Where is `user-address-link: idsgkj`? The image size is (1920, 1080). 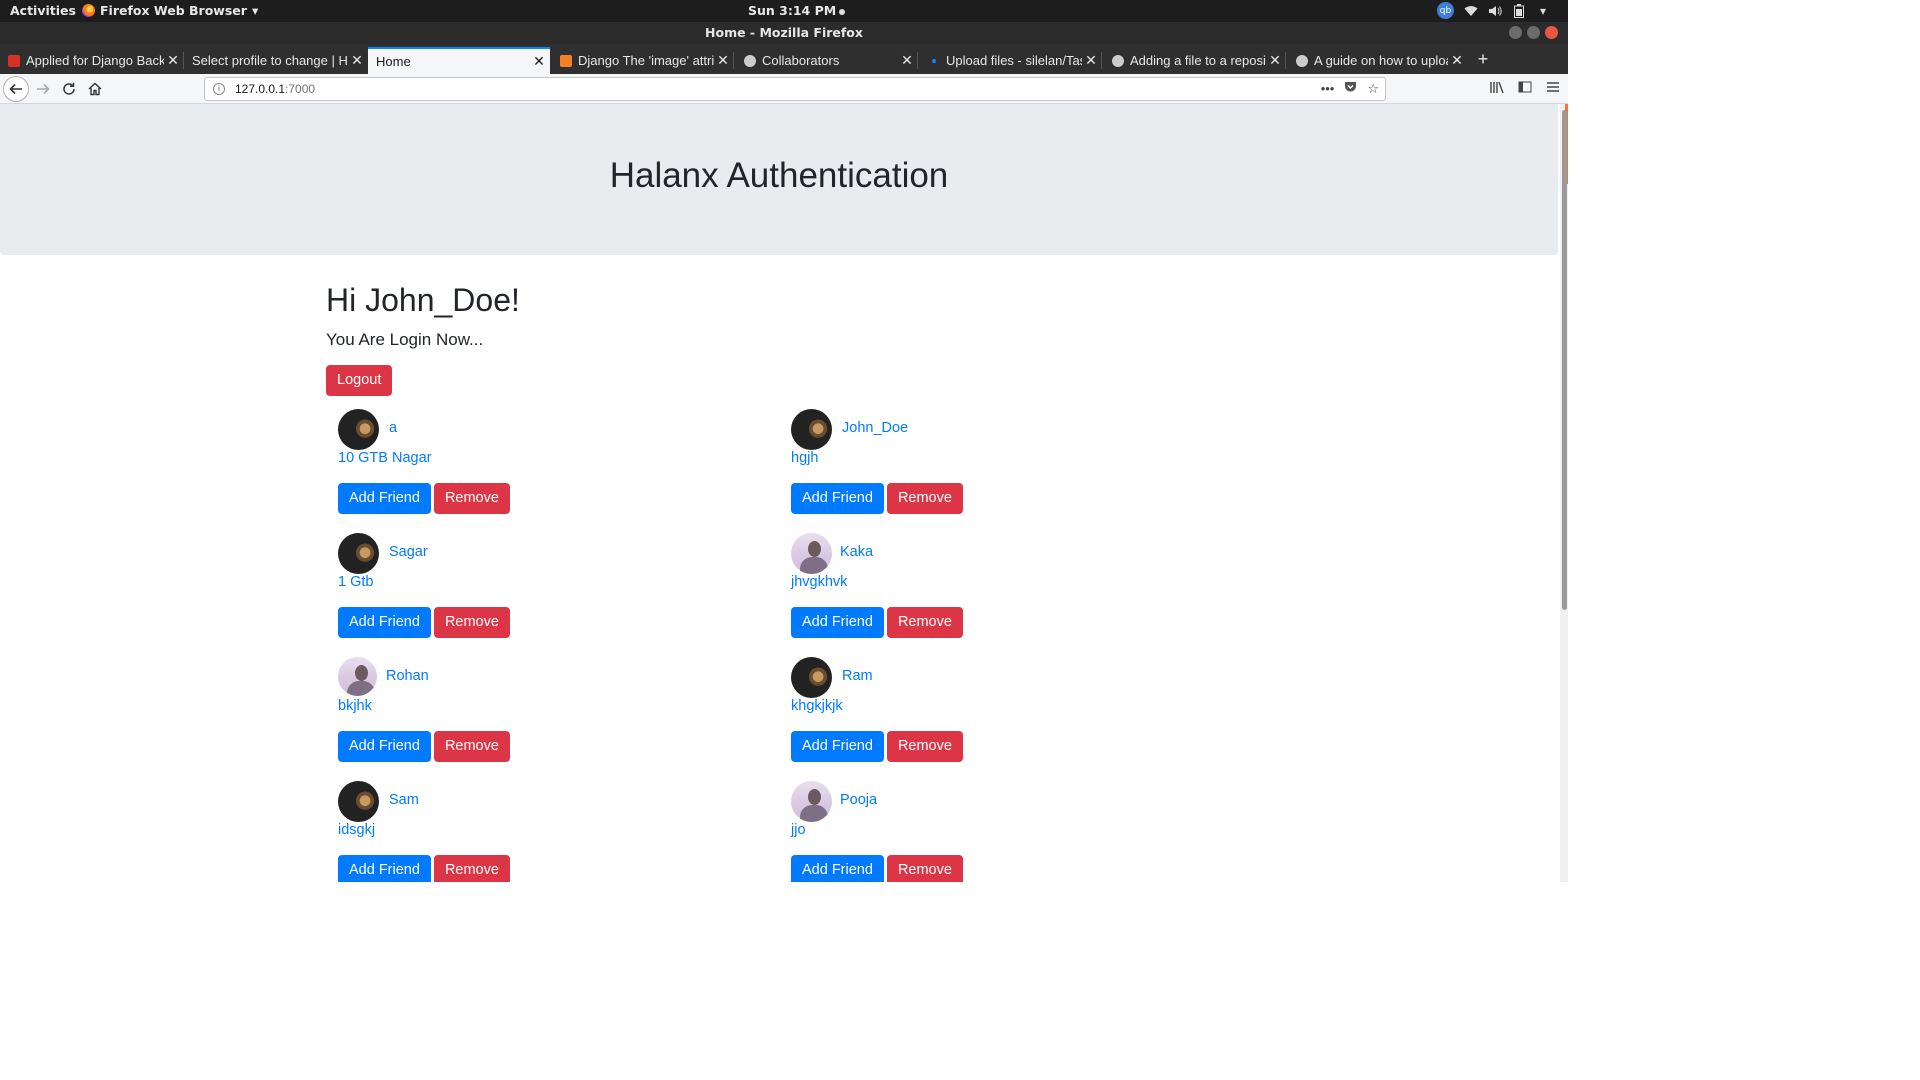
user-address-link: idsgkj is located at coordinates (356, 830).